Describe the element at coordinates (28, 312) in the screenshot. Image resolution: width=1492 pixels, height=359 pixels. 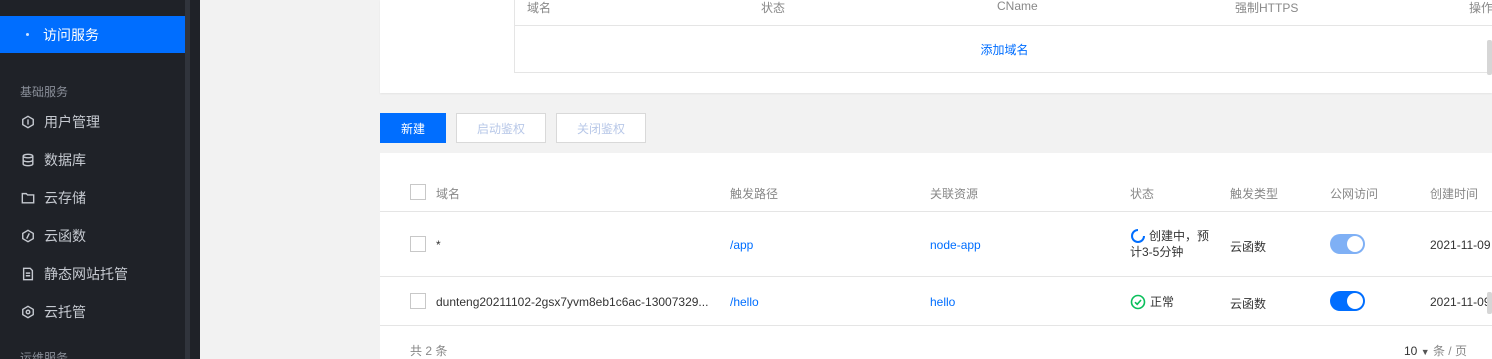
I see `hexagon-icon` at that location.